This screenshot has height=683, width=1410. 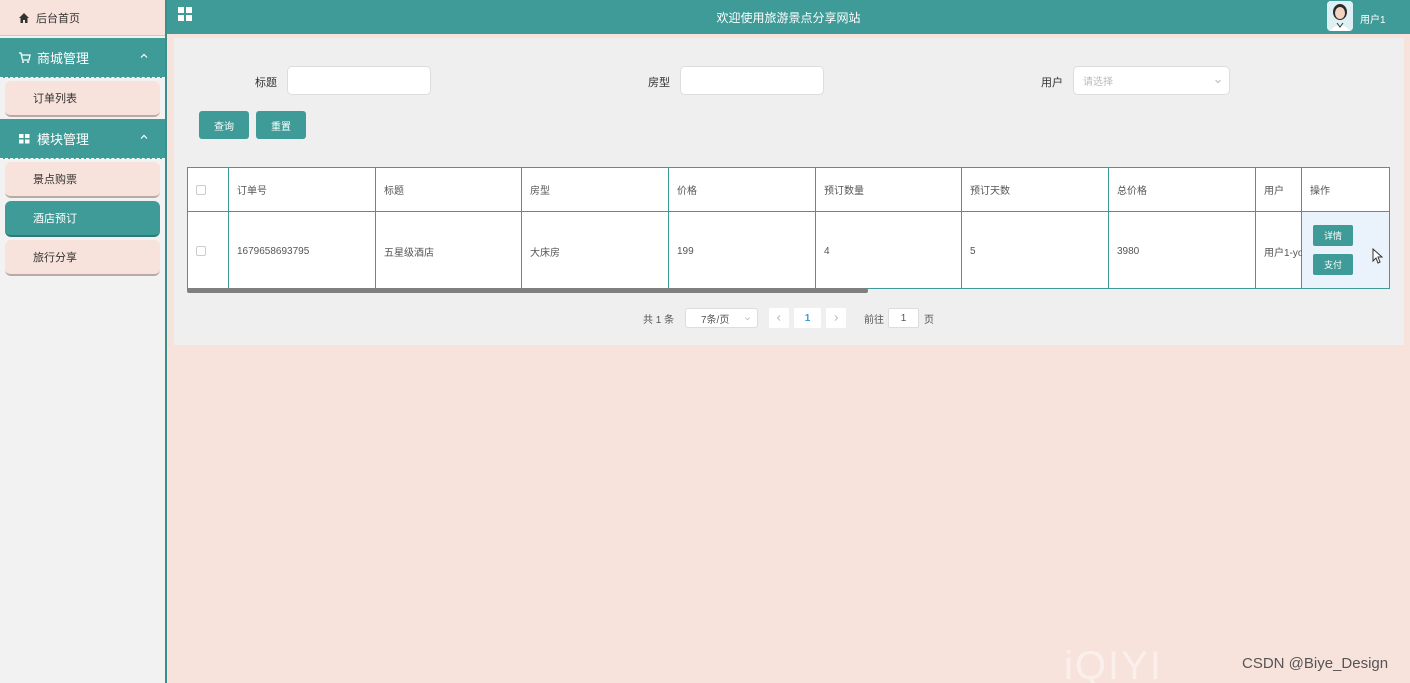 I want to click on pay-button: 支付, so click(x=1333, y=264).